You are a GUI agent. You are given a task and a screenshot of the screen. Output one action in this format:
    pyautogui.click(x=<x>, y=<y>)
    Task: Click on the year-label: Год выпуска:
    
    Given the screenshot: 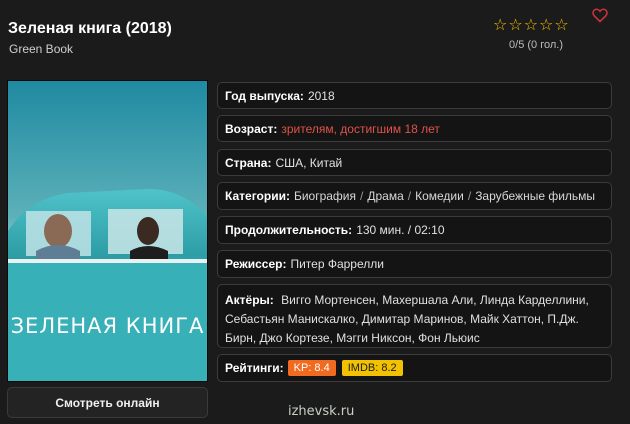 What is the action you would take?
    pyautogui.click(x=264, y=95)
    